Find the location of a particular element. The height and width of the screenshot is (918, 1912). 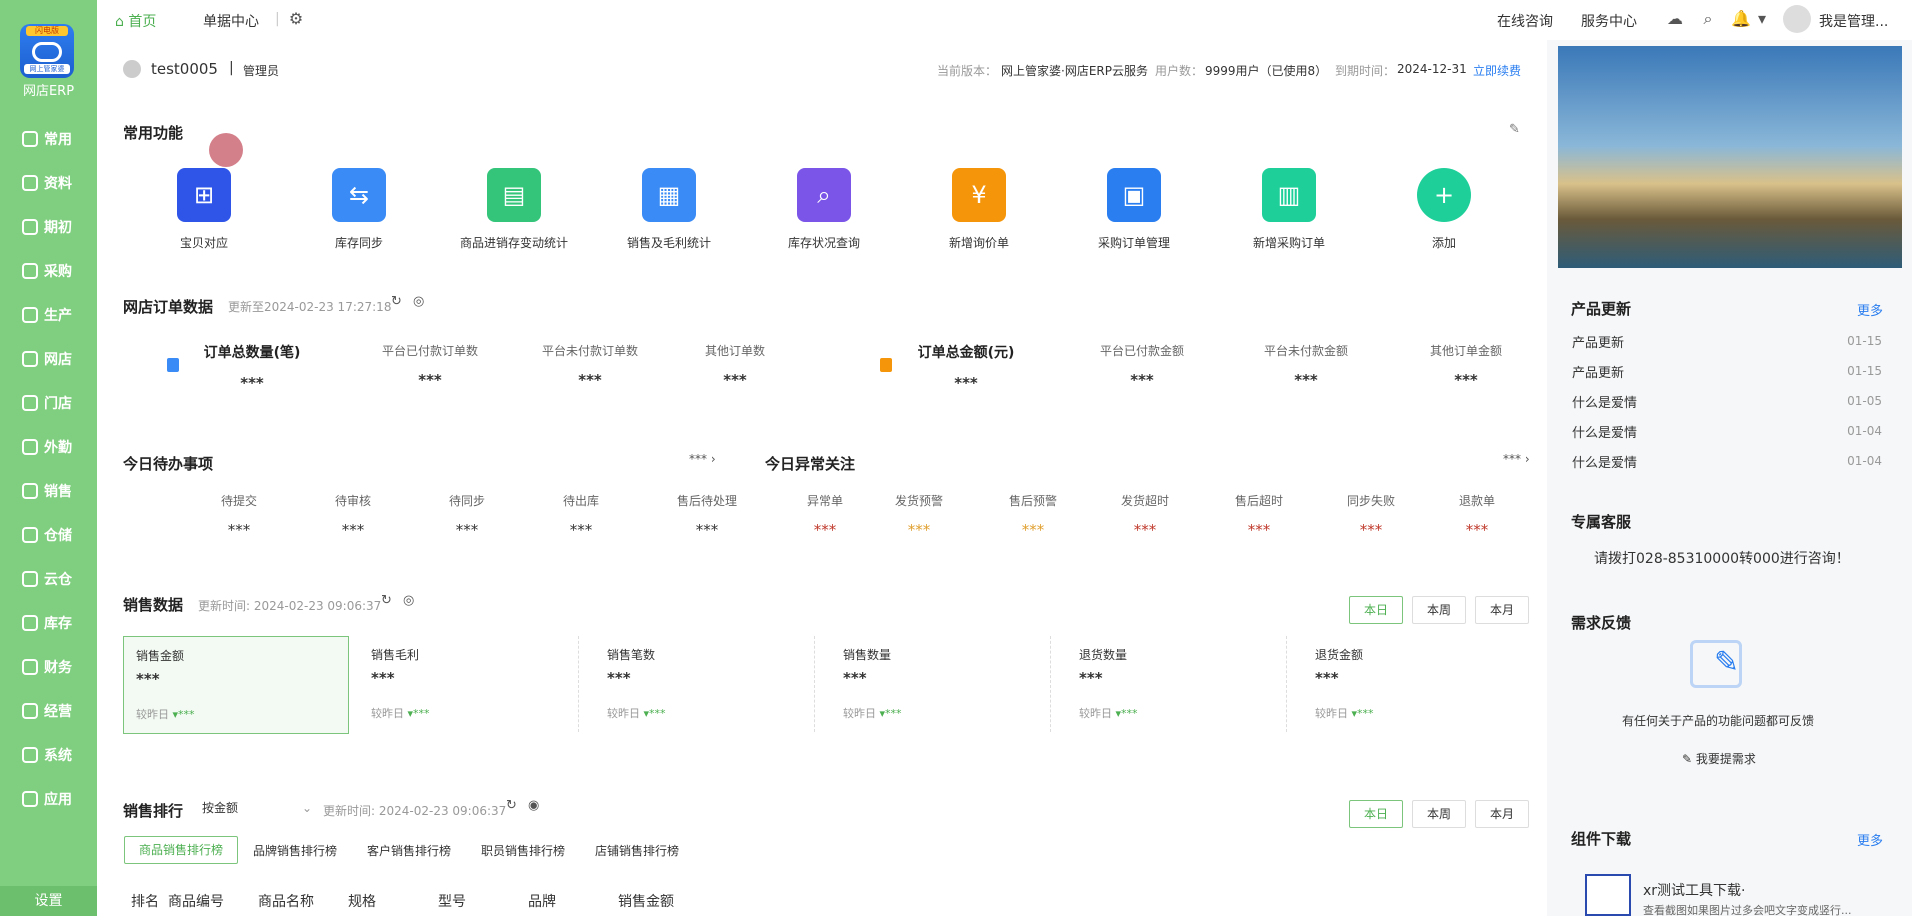

abnormal-more-link: *** › is located at coordinates (1516, 459).